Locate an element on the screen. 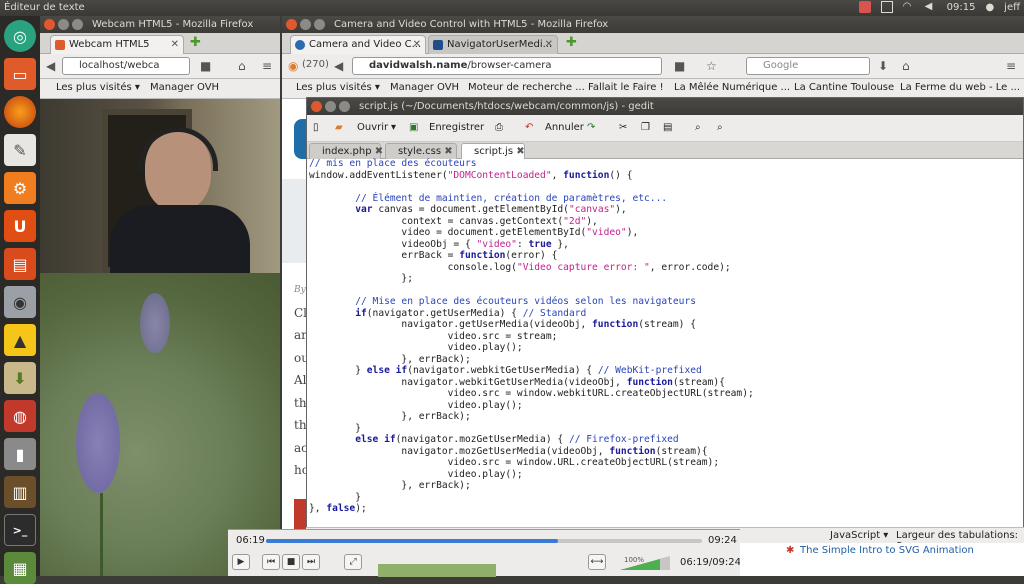 This screenshot has width=1024, height=584. bookmark-fallait-le-faire: Fallait le Faire ! is located at coordinates (626, 87).